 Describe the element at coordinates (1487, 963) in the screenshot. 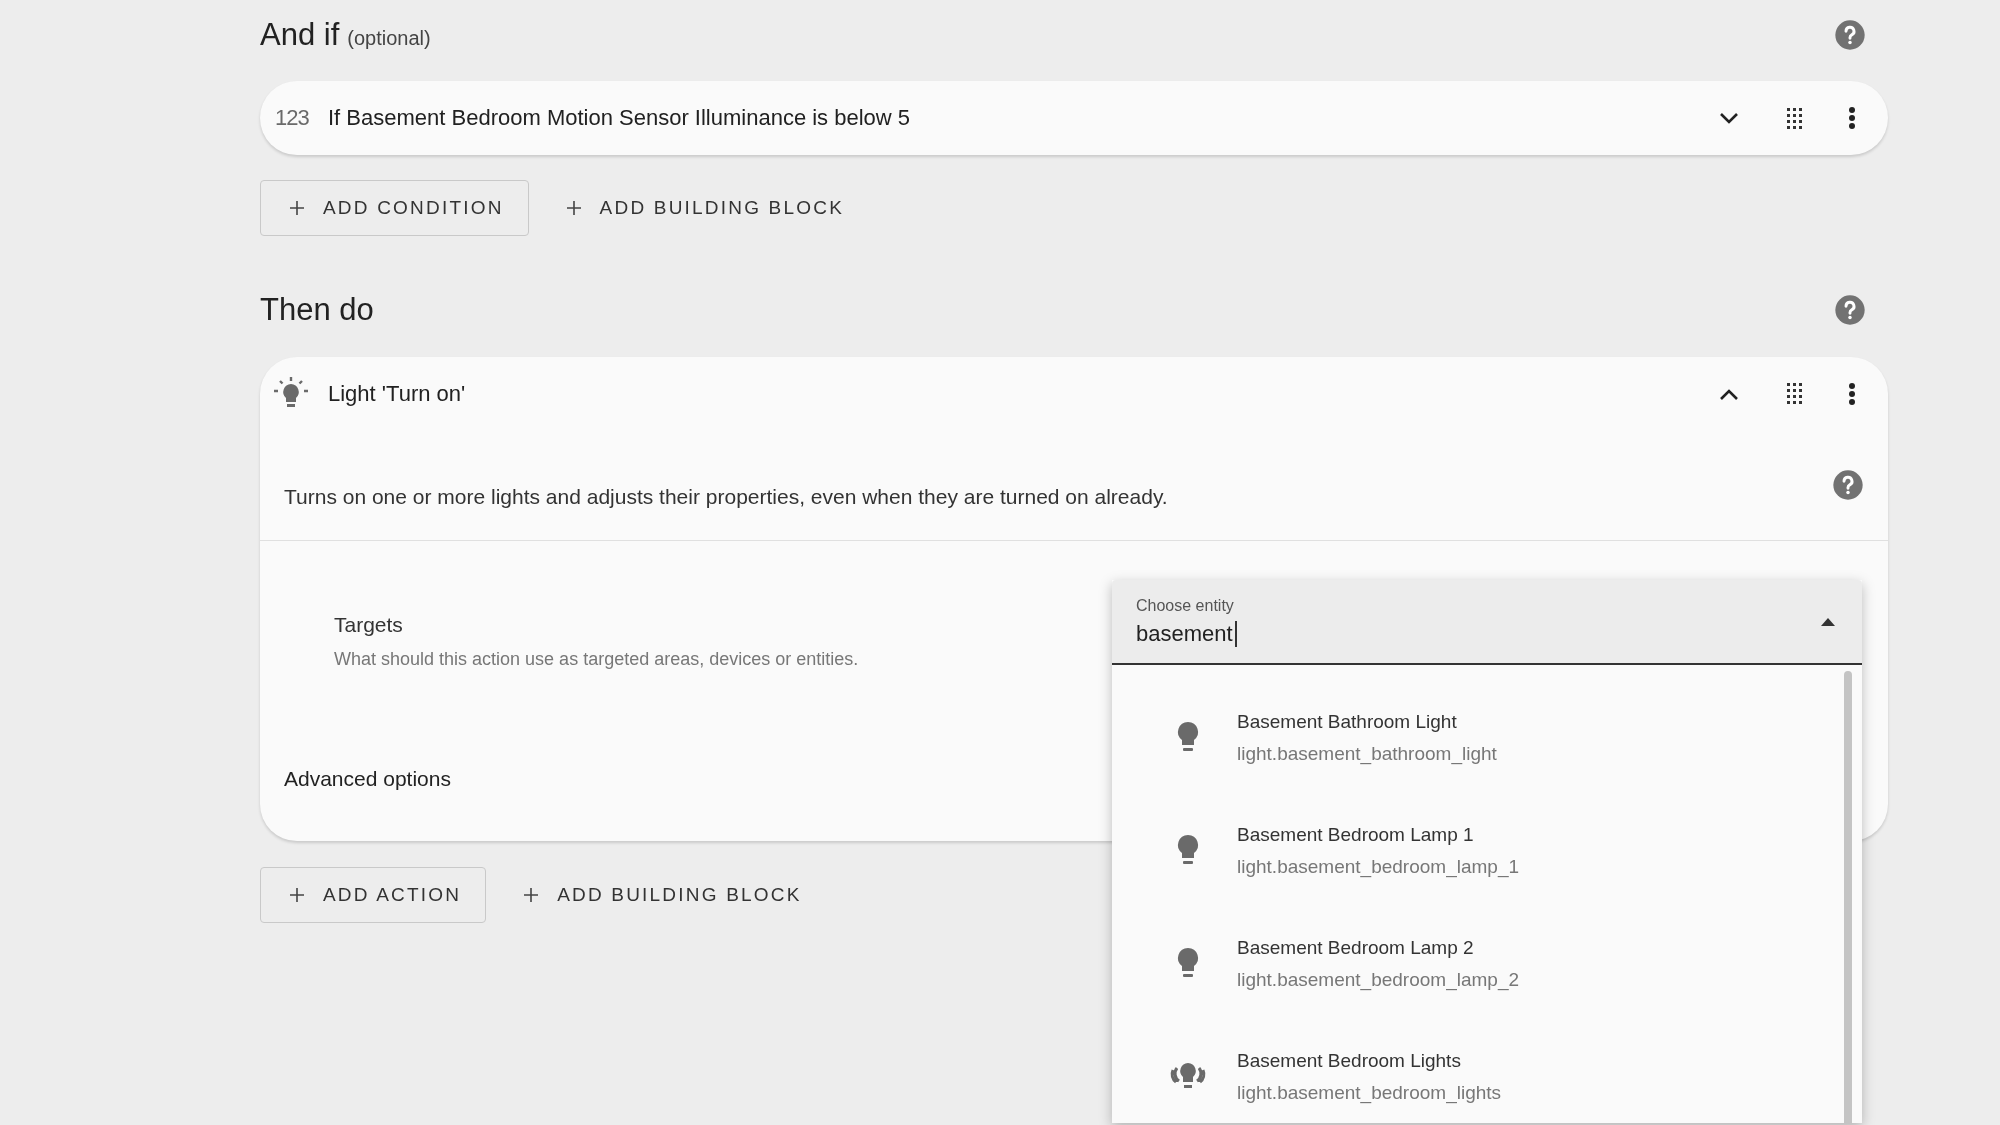

I see `entity-option: Basement Bedroom Lamp 2 light.basement_bedroom_lamp_2` at that location.